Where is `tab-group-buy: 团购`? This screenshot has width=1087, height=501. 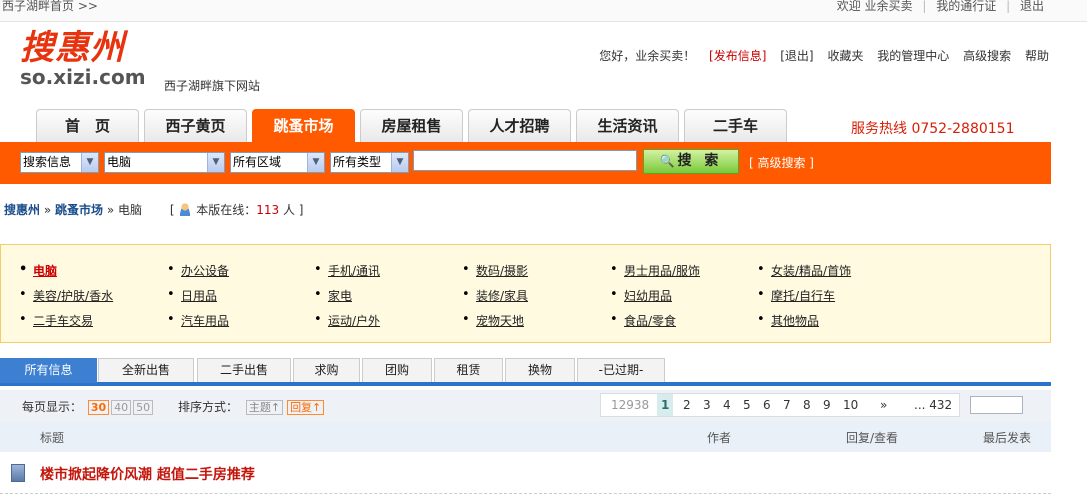 tab-group-buy: 团购 is located at coordinates (397, 370).